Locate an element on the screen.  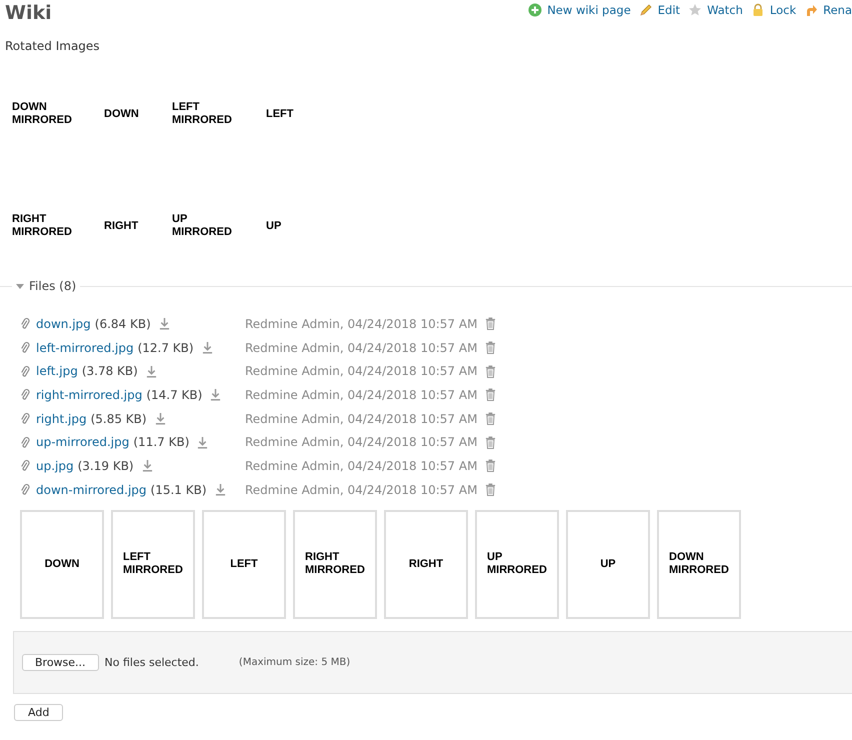
file-size: (3.19 KB) is located at coordinates (106, 465).